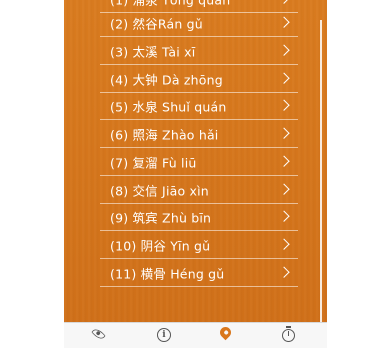 The height and width of the screenshot is (348, 392). I want to click on timer-icon, so click(288, 334).